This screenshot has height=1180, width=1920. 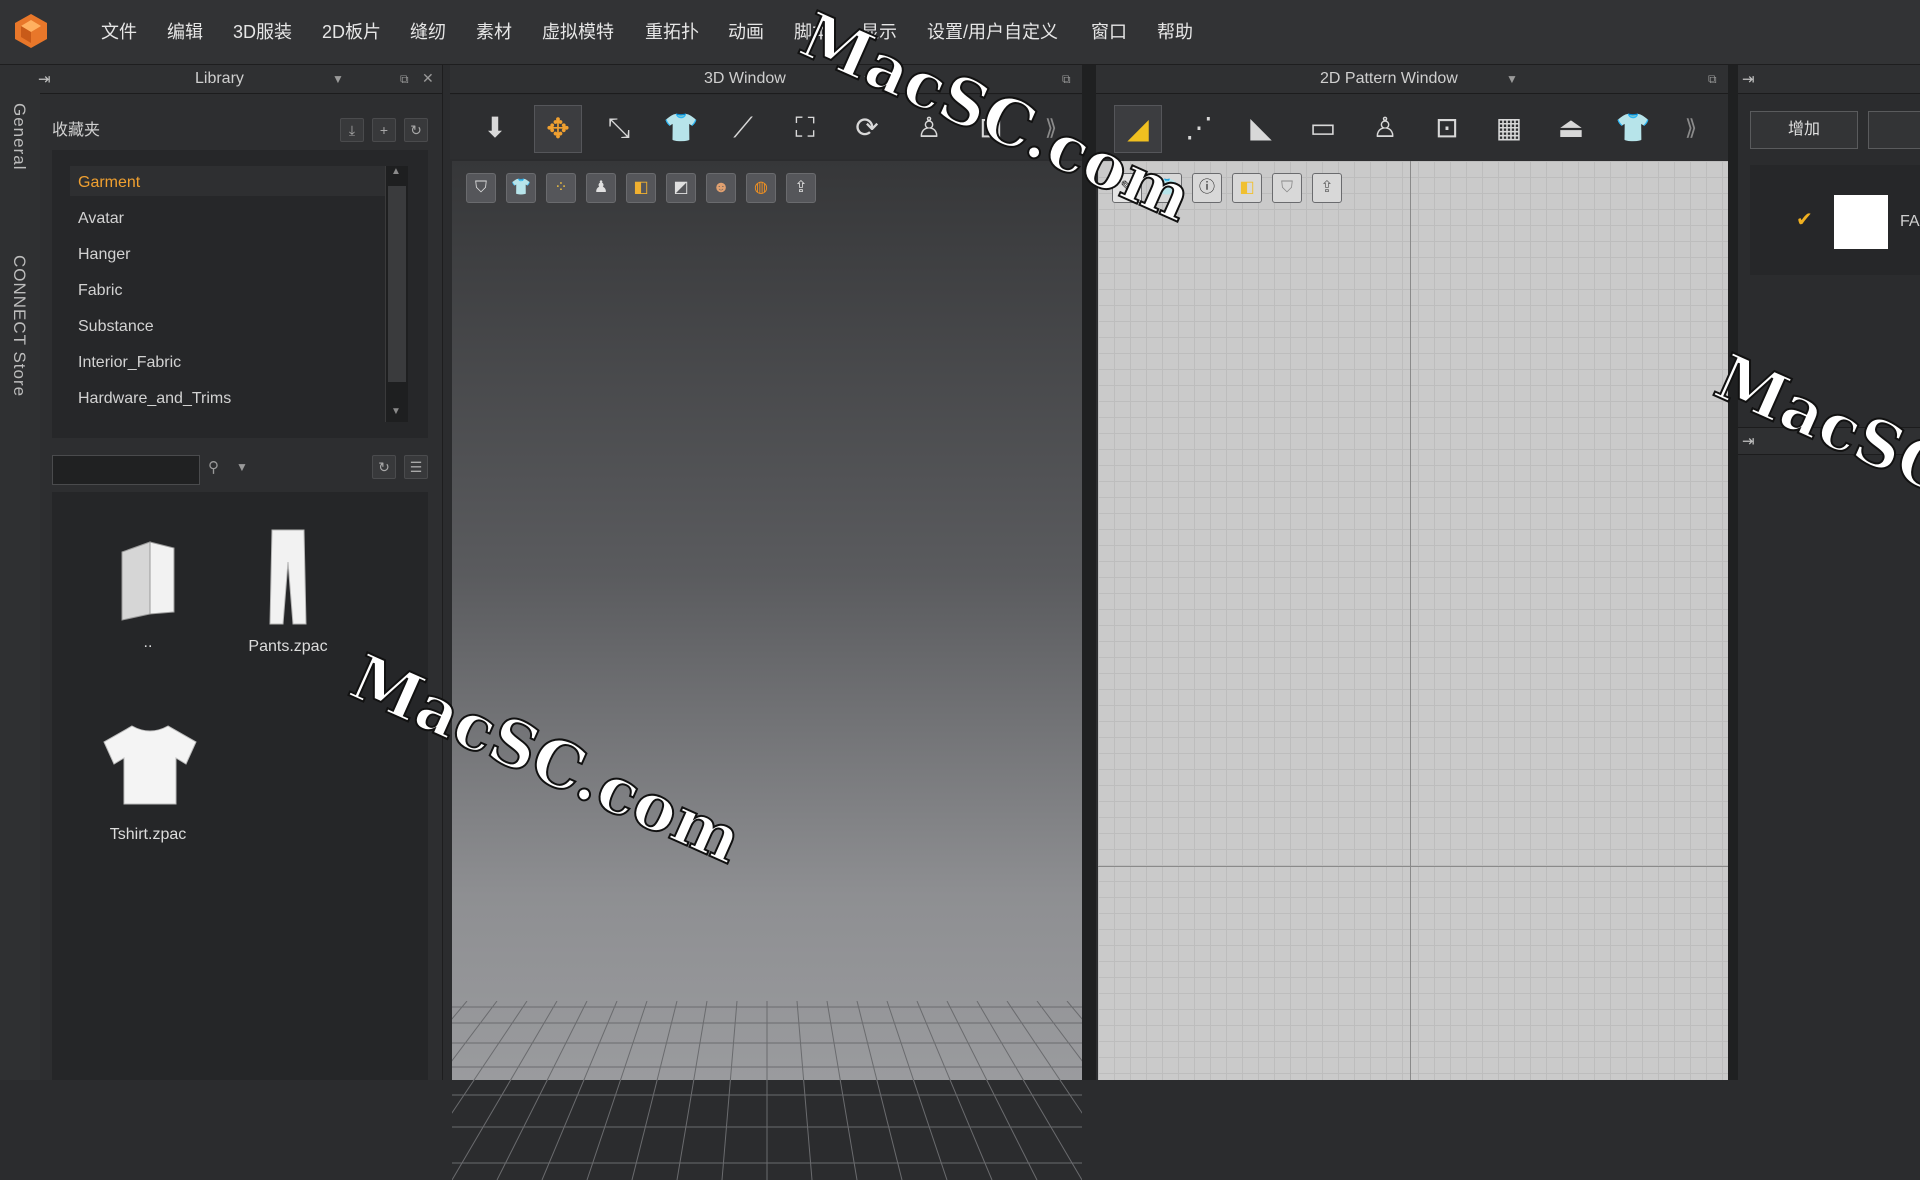 I want to click on secondary-button, so click(x=1894, y=130).